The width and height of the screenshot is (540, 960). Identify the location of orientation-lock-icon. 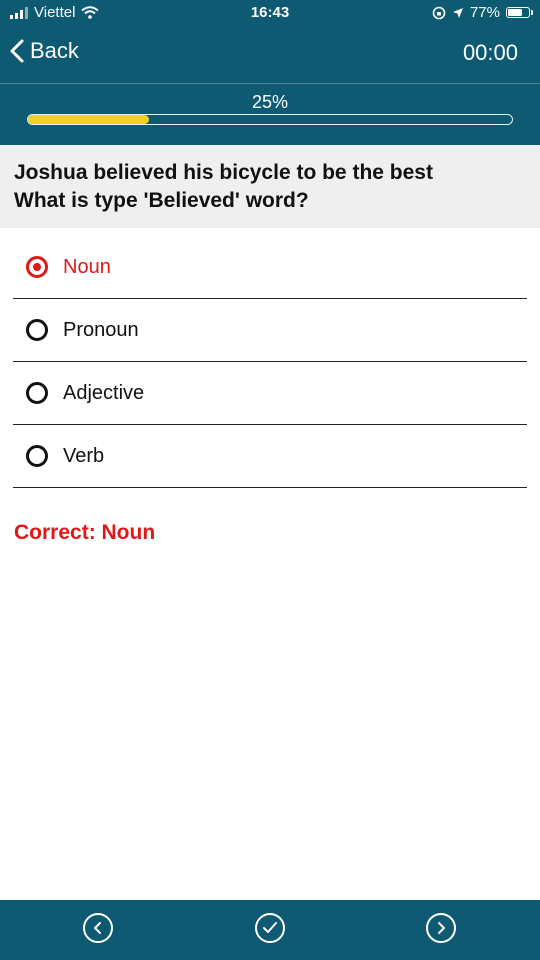
(439, 12).